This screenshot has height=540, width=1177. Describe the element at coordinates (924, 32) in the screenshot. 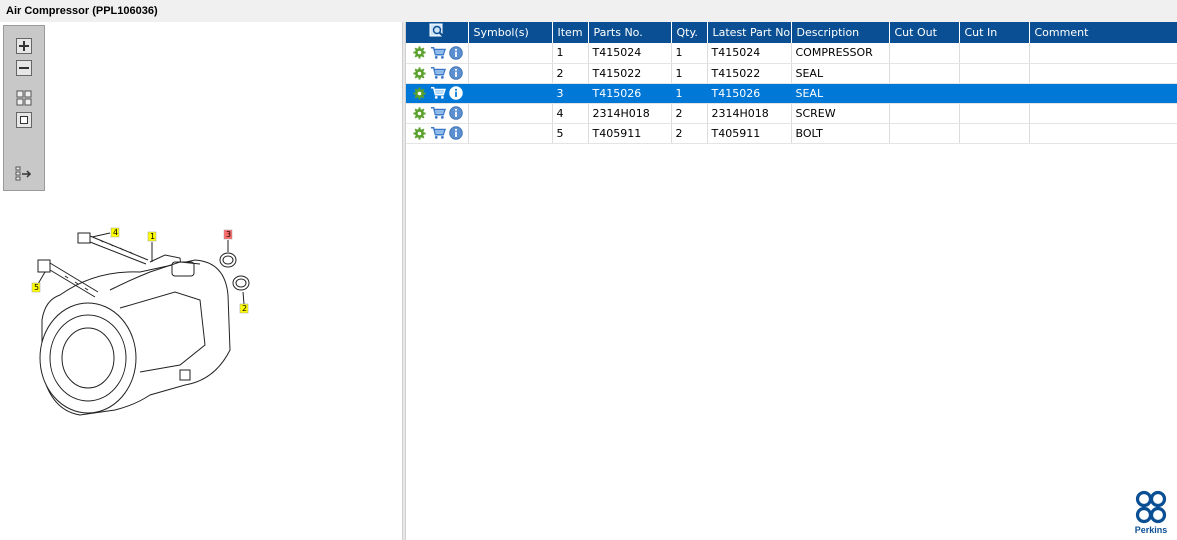

I see `column-header-cut-out: Cut Out` at that location.